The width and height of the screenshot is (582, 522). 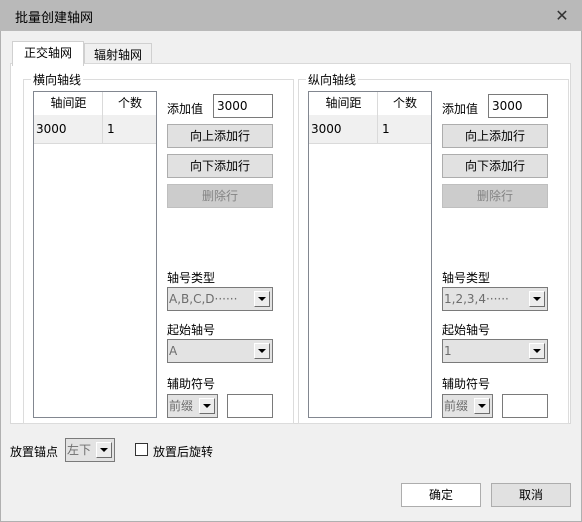 What do you see at coordinates (441, 495) in the screenshot?
I see `ok-button: 确定` at bounding box center [441, 495].